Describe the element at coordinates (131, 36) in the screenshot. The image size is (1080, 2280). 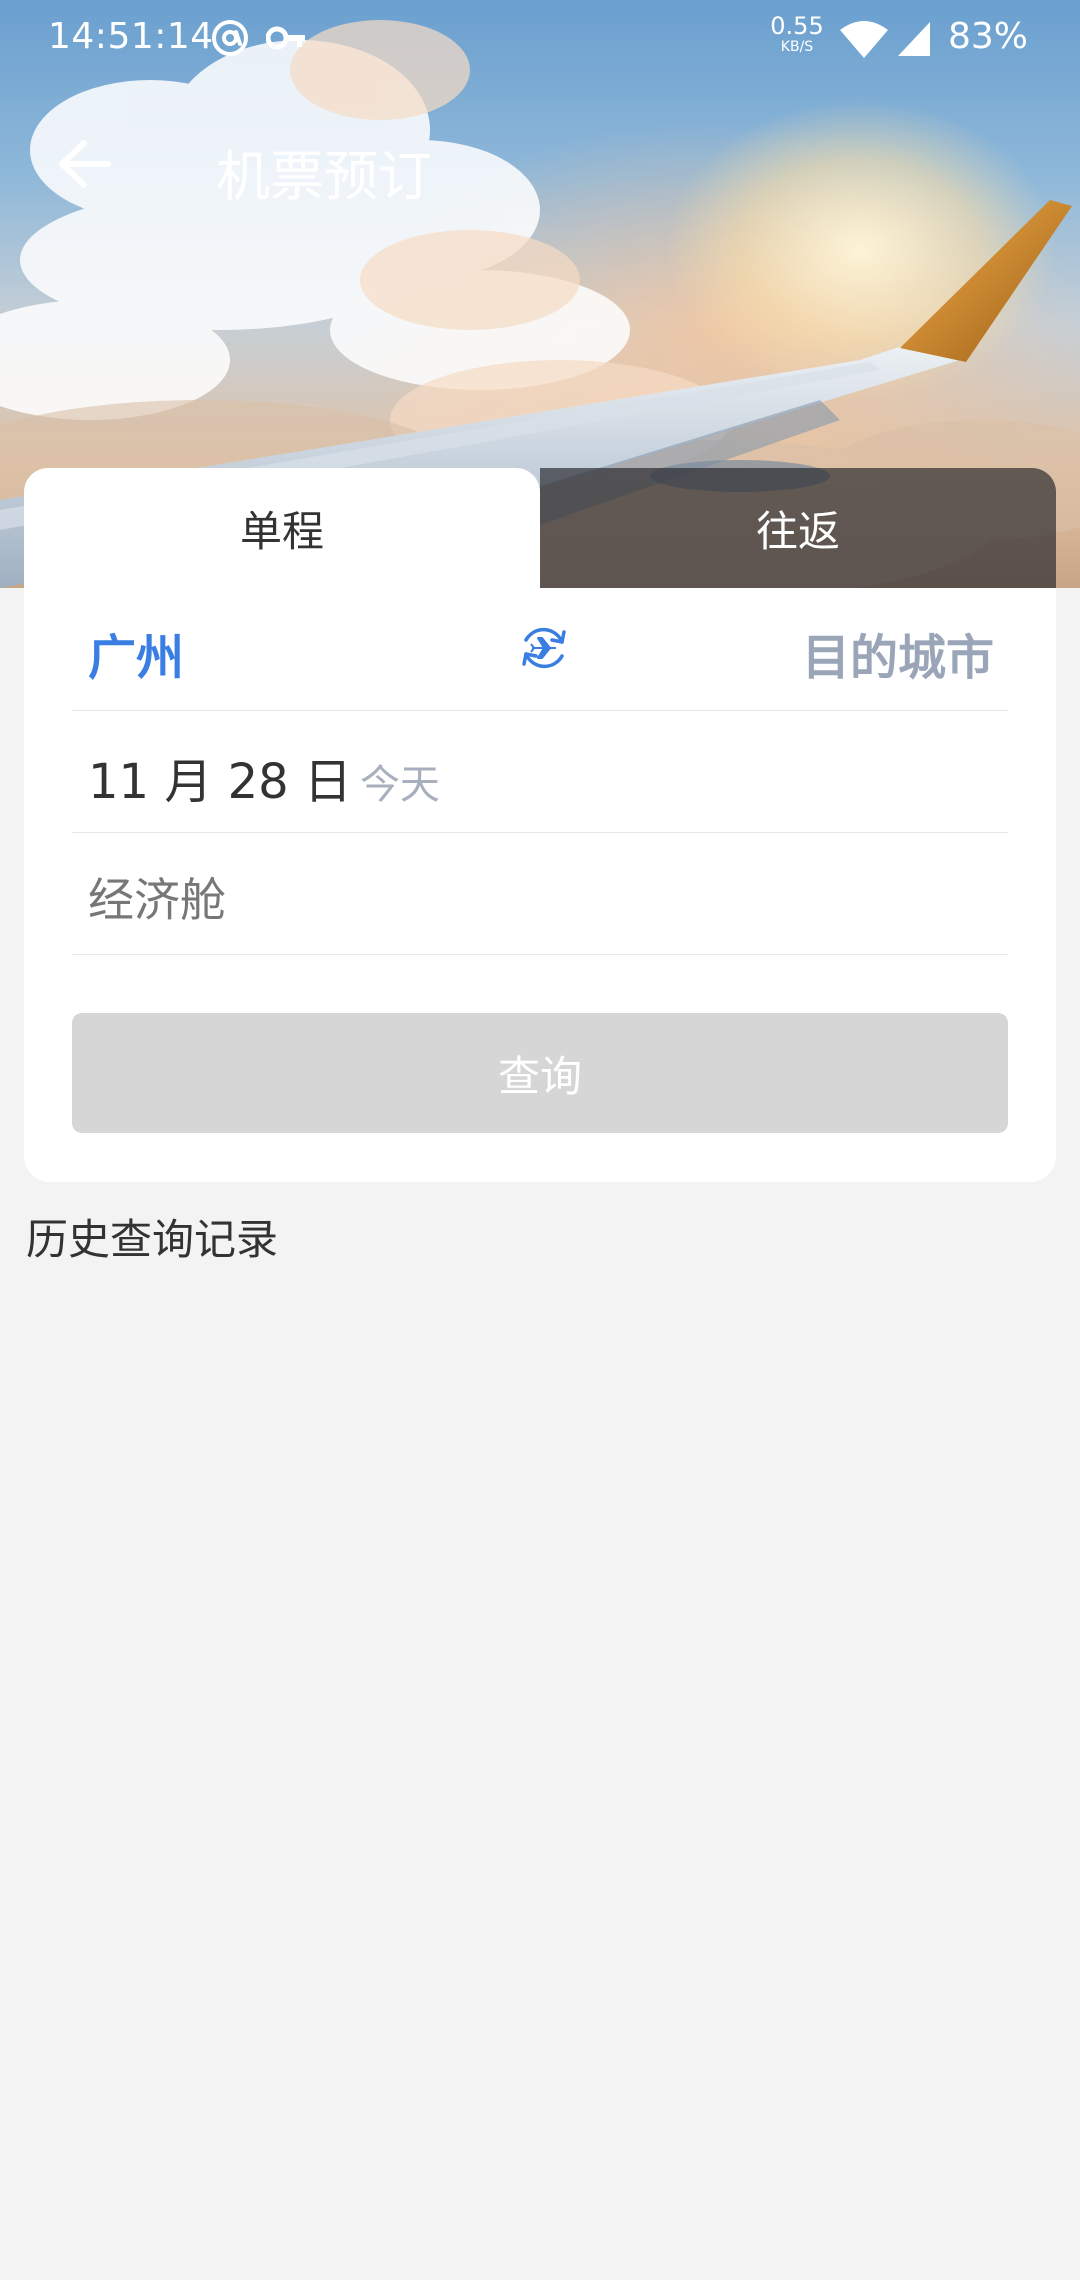
I see `status-time: 14:51:14` at that location.